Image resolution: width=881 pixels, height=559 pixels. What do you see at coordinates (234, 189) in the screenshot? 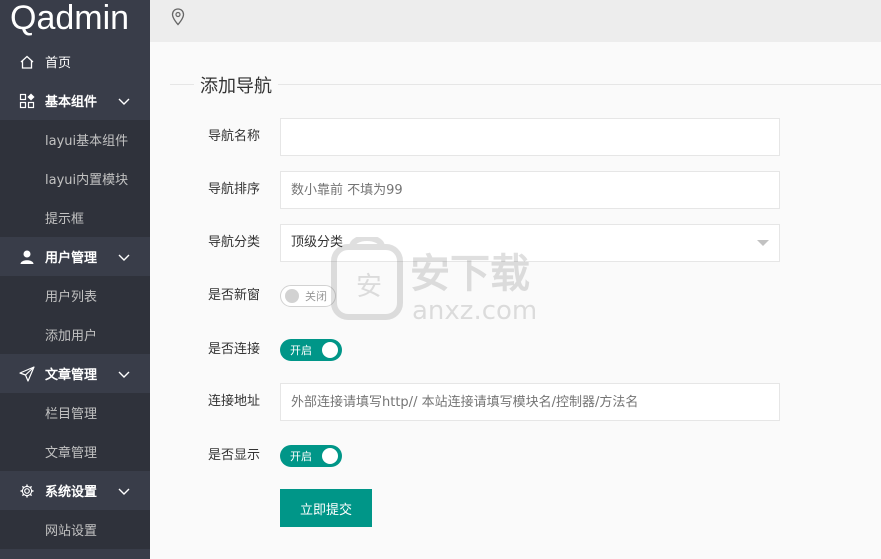
I see `nav-sort-label: 导航排序` at bounding box center [234, 189].